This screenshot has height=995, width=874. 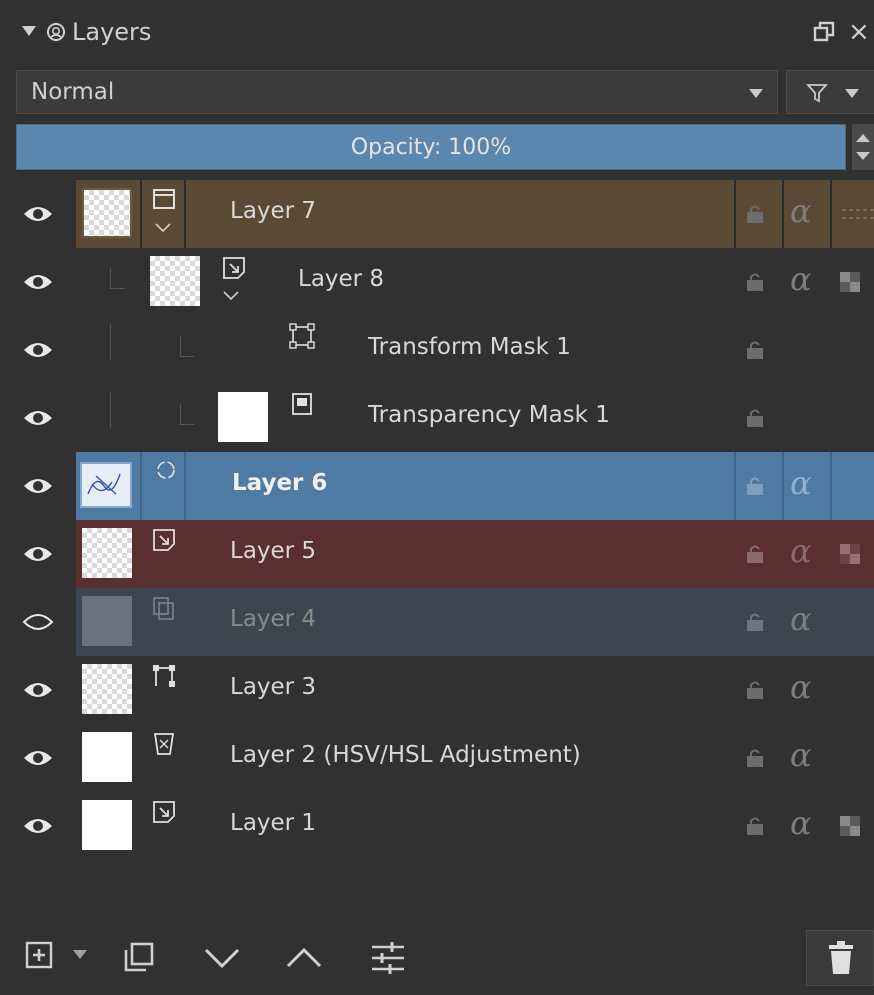 What do you see at coordinates (824, 32) in the screenshot?
I see `float-docker-icon` at bounding box center [824, 32].